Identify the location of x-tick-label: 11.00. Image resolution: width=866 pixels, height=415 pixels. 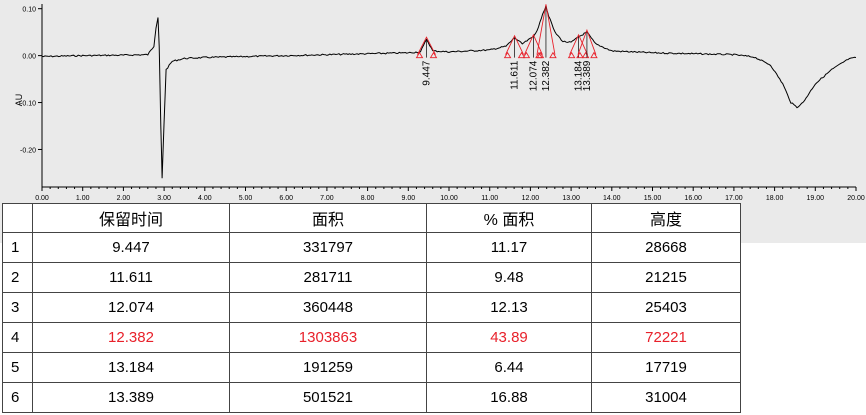
(489, 198).